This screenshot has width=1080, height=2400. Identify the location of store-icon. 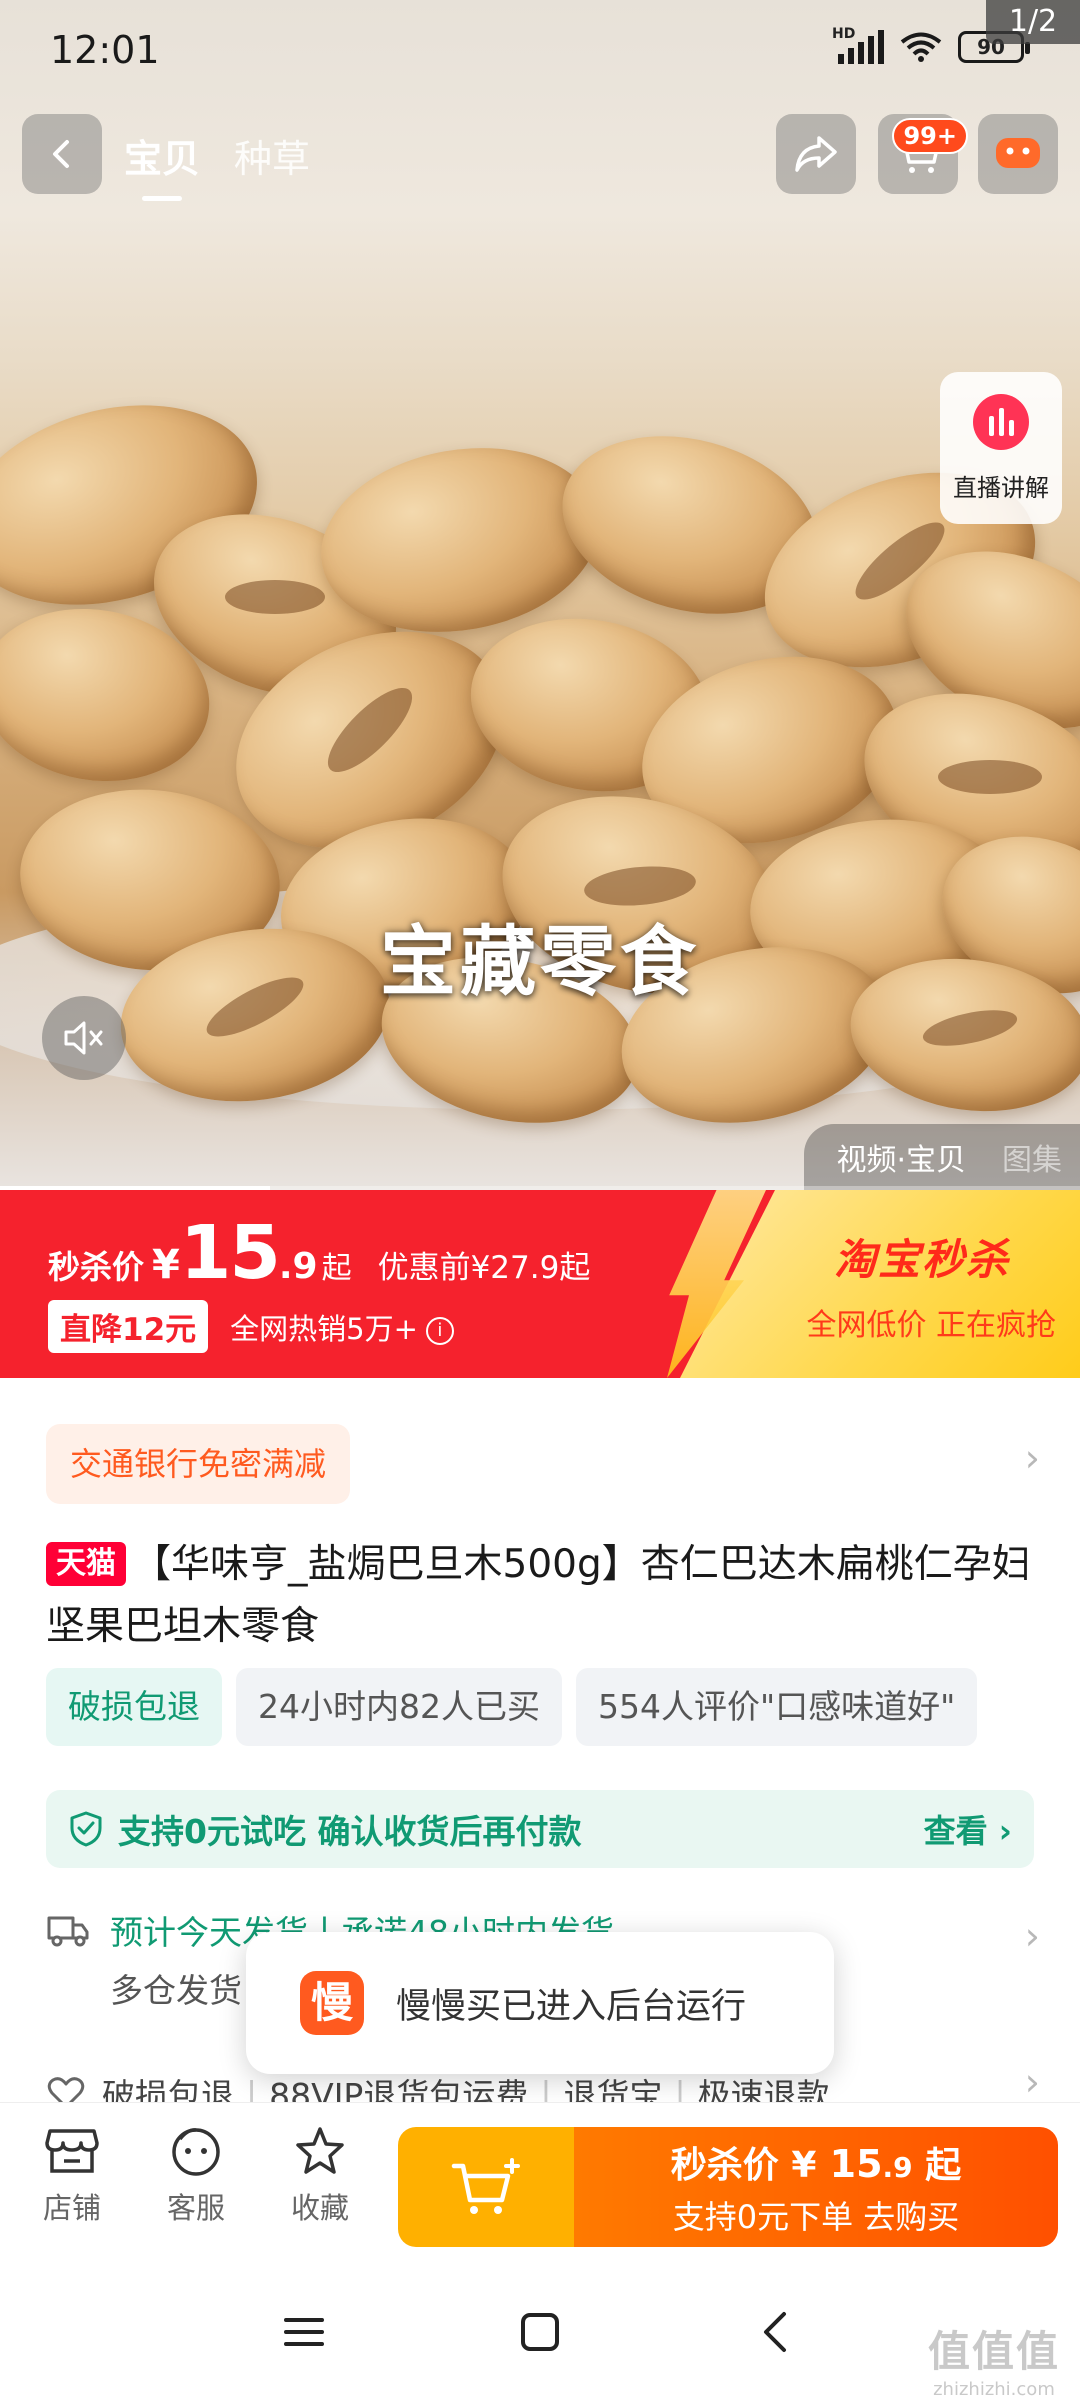
(72, 2151).